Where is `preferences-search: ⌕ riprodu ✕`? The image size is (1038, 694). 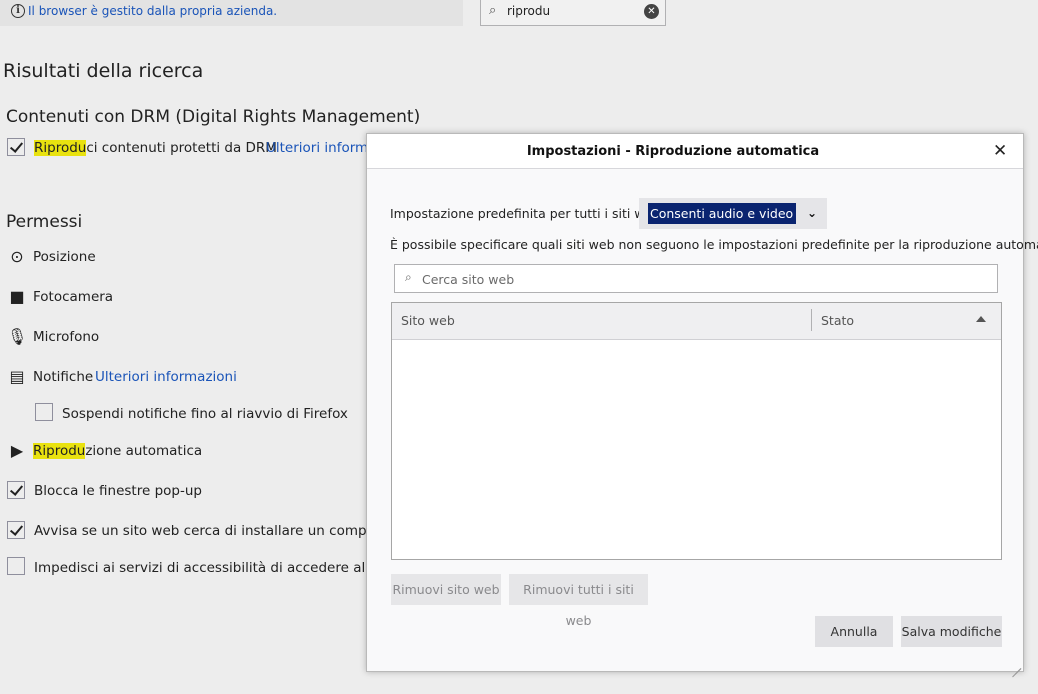 preferences-search: ⌕ riprodu ✕ is located at coordinates (573, 13).